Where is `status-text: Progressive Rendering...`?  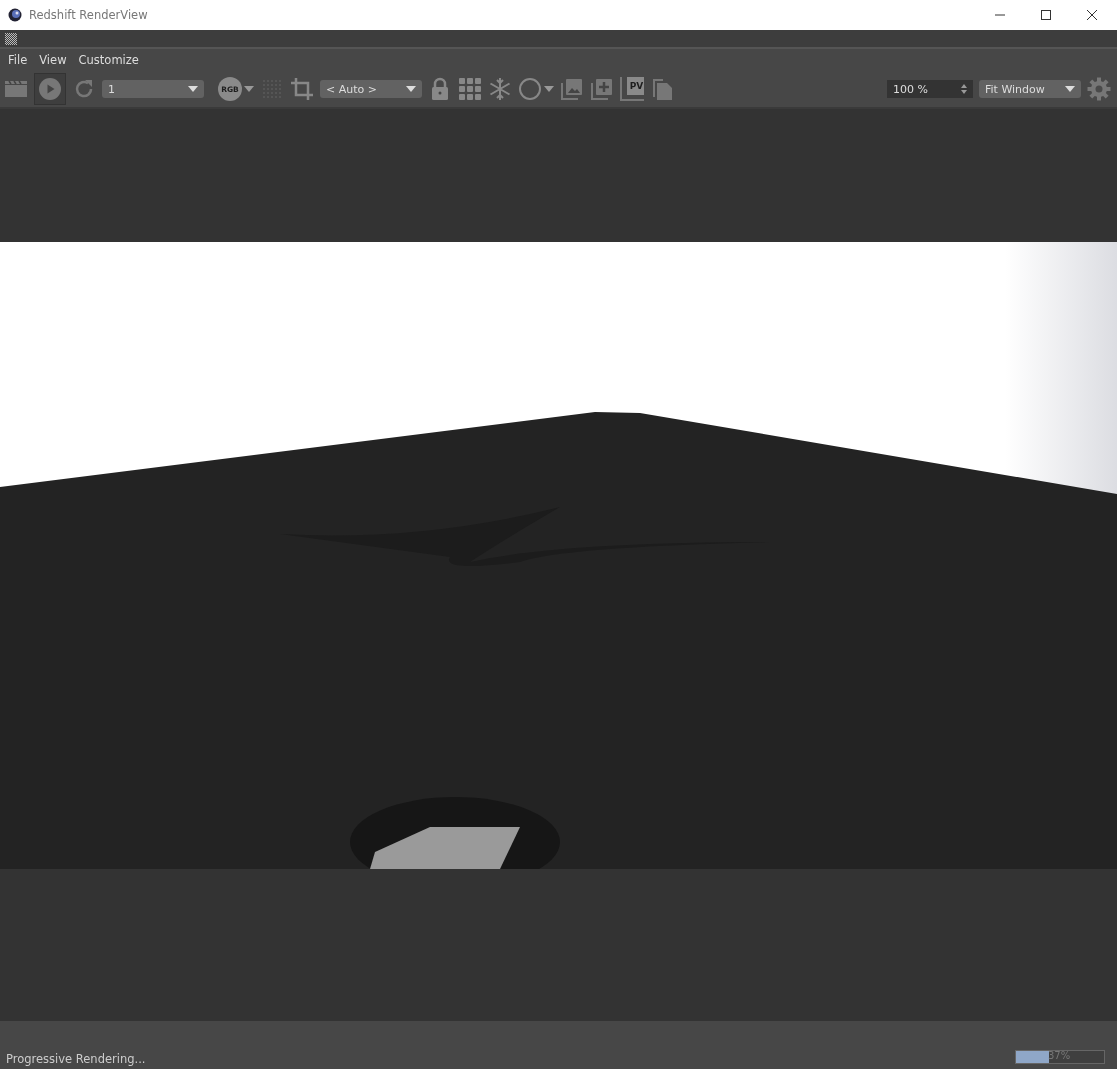
status-text: Progressive Rendering... is located at coordinates (76, 1059).